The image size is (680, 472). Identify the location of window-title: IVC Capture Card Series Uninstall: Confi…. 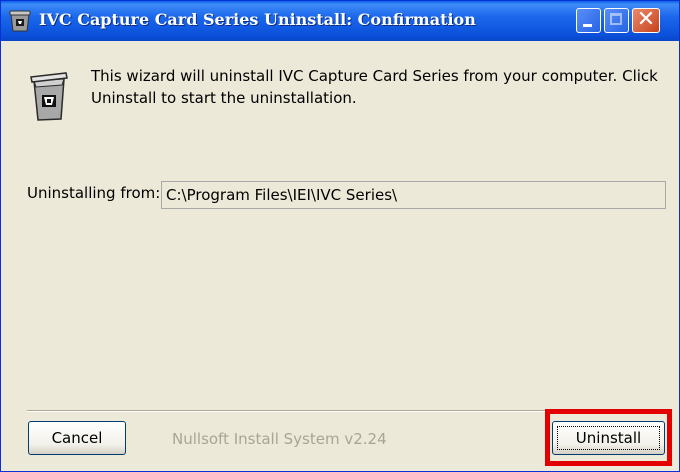
(257, 19).